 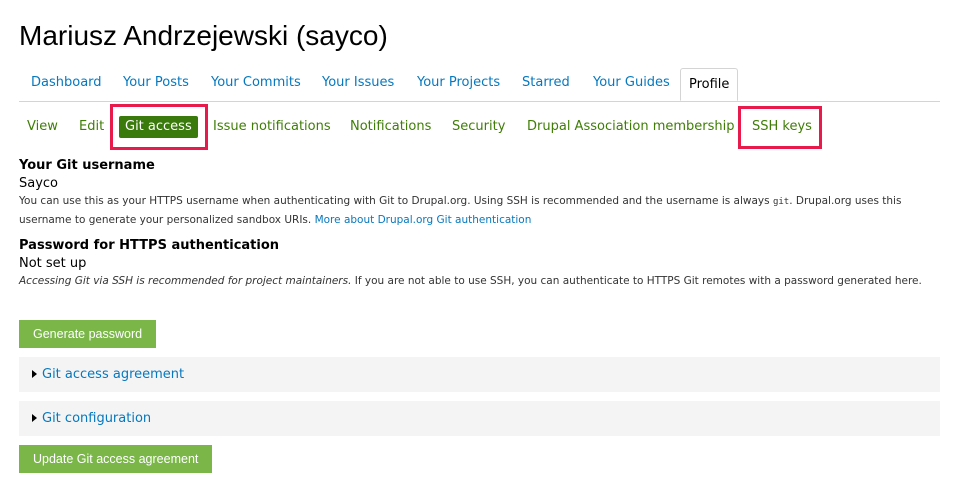 I want to click on fieldset-git-configuration: Git configuration, so click(x=479, y=418).